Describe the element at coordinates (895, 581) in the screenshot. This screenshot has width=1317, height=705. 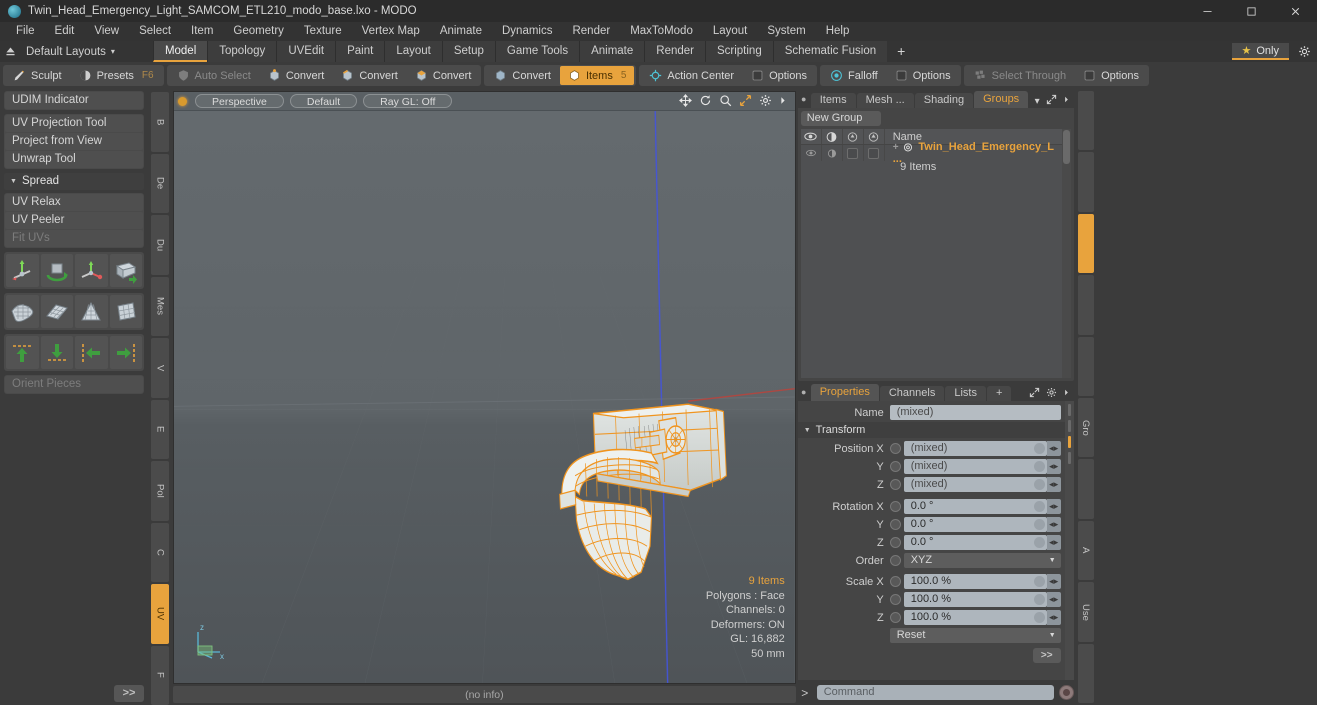
I see `scale-x-radio` at that location.